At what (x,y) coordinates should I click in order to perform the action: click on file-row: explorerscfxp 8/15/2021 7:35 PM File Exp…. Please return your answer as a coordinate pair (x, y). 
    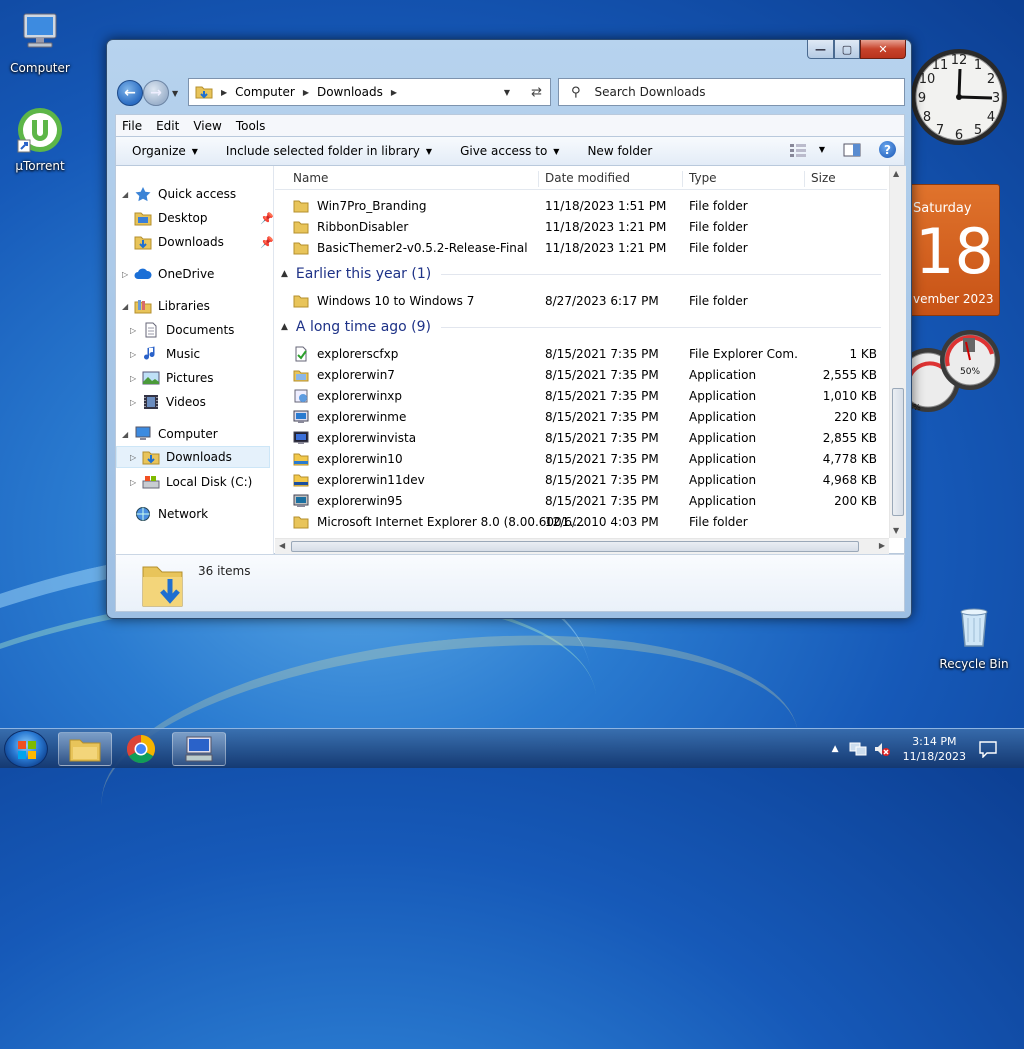
    Looking at the image, I should click on (581, 353).